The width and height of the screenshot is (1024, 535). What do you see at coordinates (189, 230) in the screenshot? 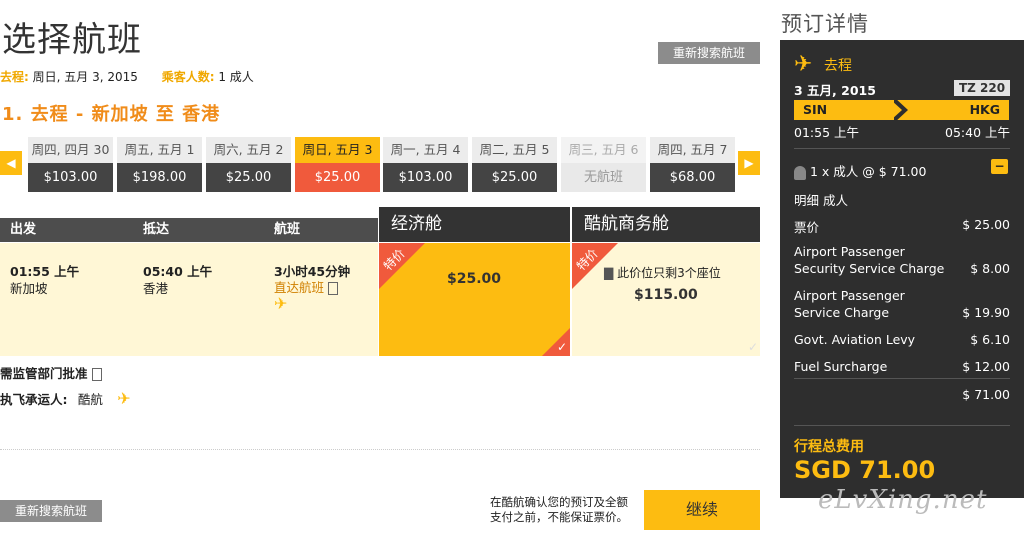
I see `flight-table-header: 出发 抵达 航班` at bounding box center [189, 230].